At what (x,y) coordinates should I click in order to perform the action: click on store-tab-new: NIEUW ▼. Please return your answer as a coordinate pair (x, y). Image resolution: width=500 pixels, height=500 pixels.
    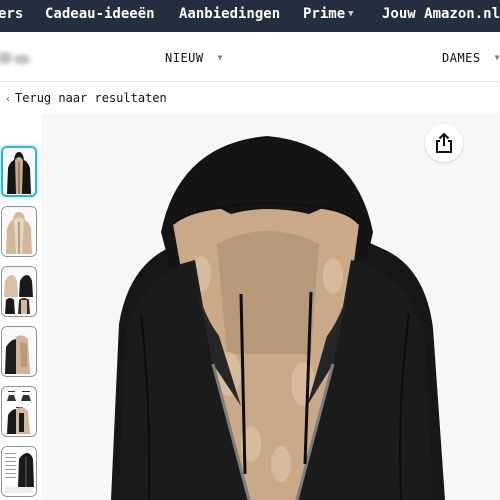
    Looking at the image, I should click on (194, 58).